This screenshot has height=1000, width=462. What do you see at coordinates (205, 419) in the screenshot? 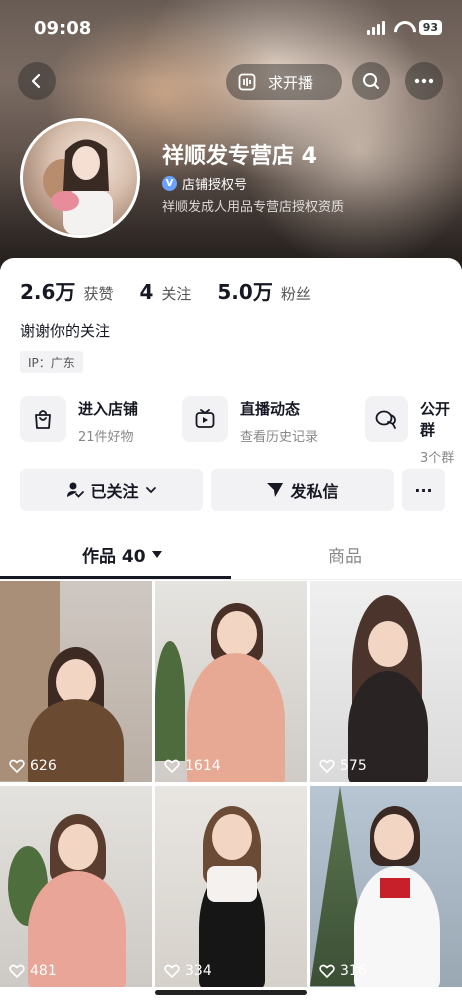
I see `tv-icon` at bounding box center [205, 419].